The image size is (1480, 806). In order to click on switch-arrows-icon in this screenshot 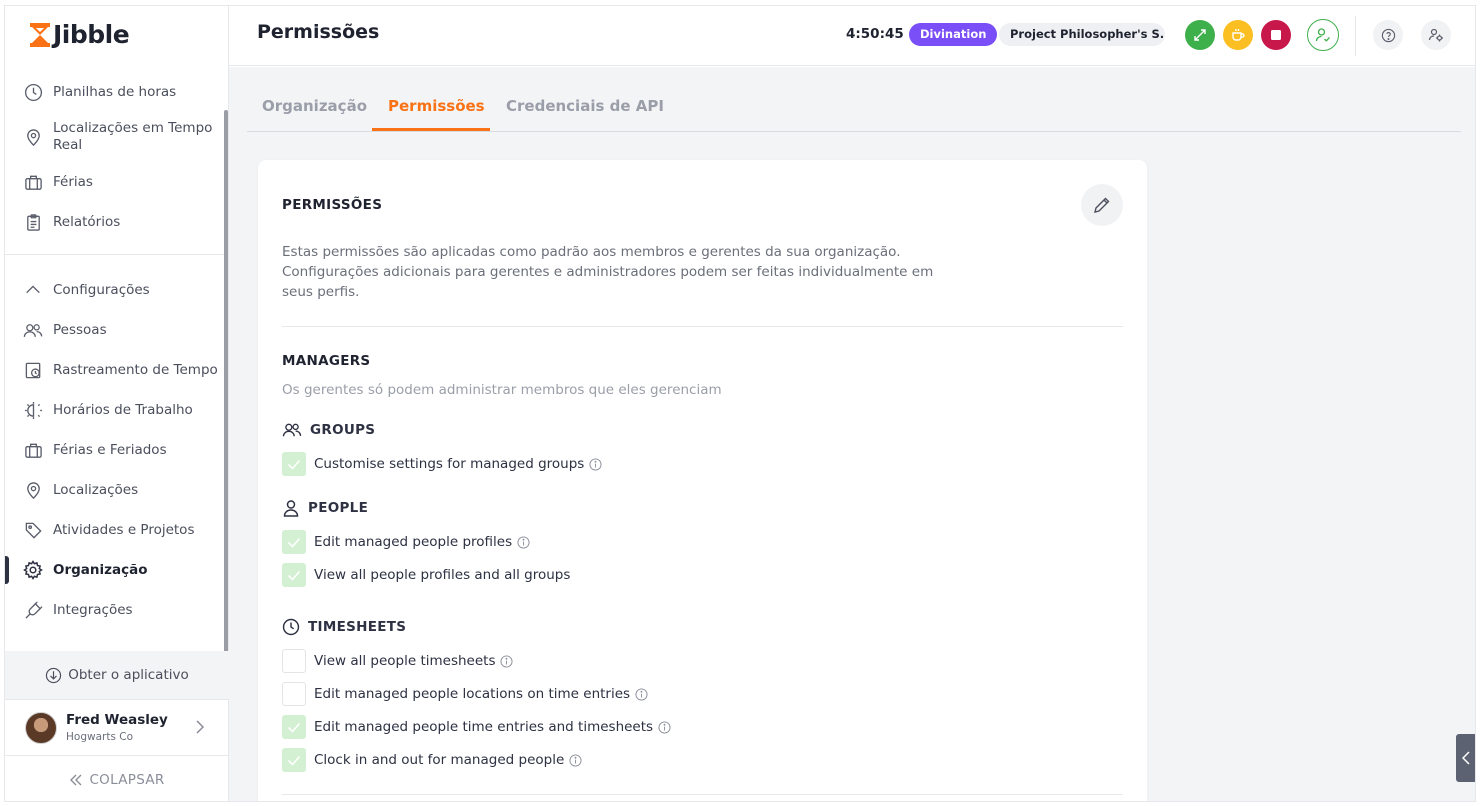, I will do `click(1200, 35)`.